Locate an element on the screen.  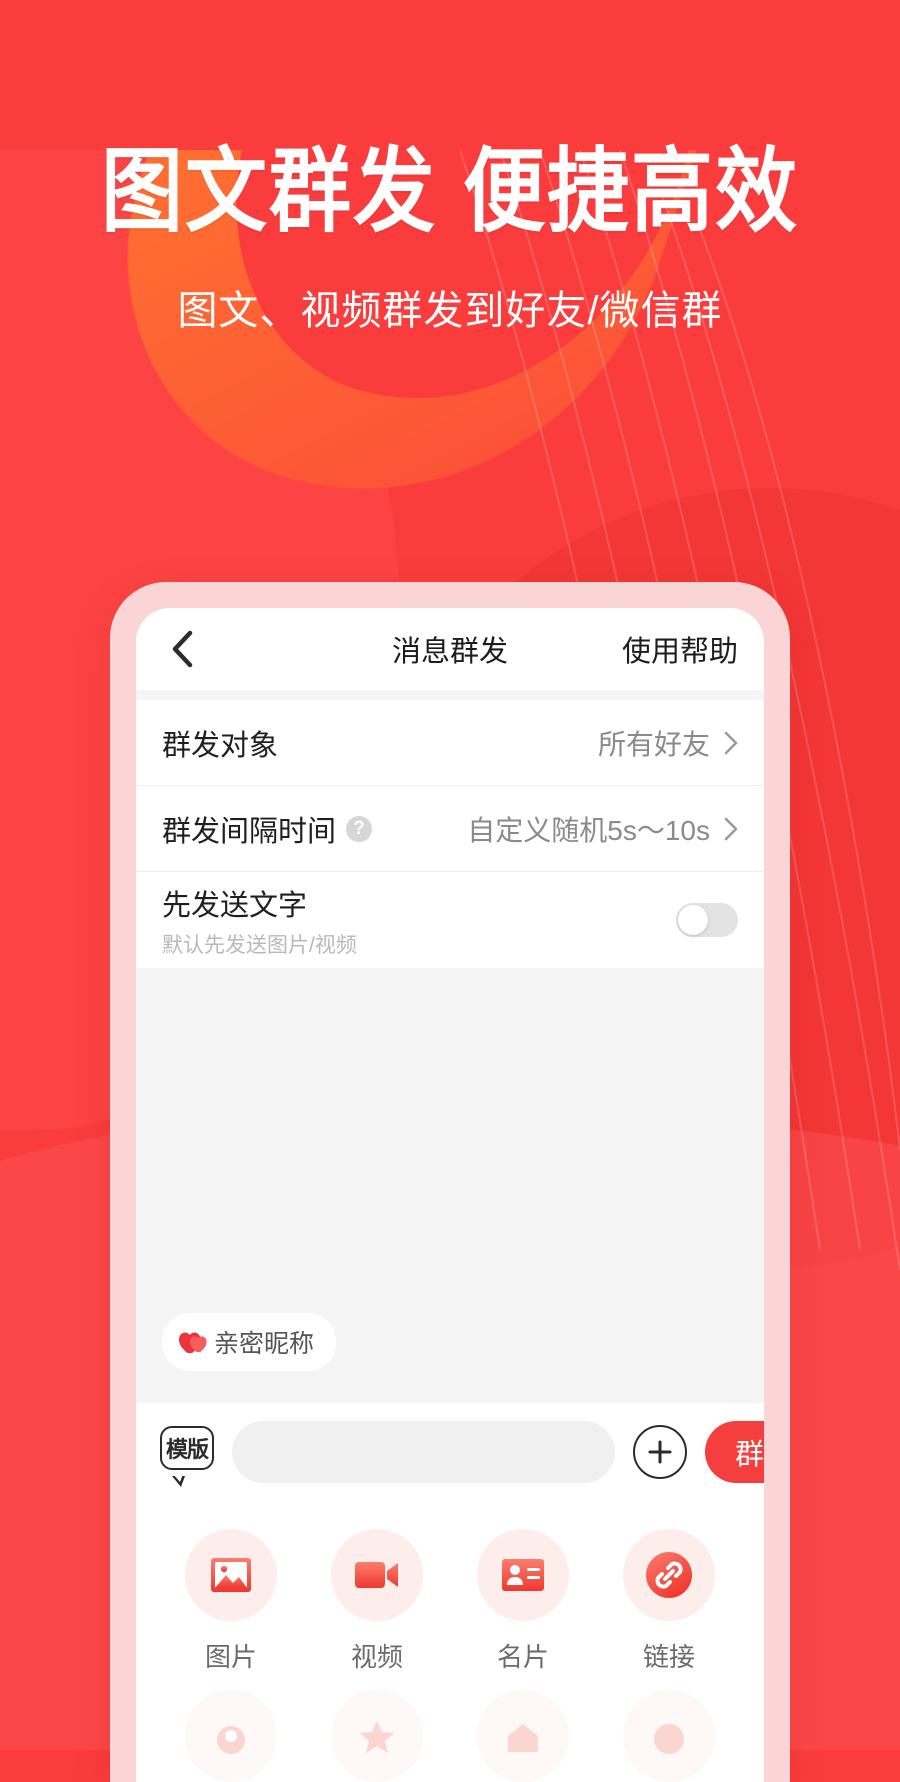
link-icon is located at coordinates (669, 1575).